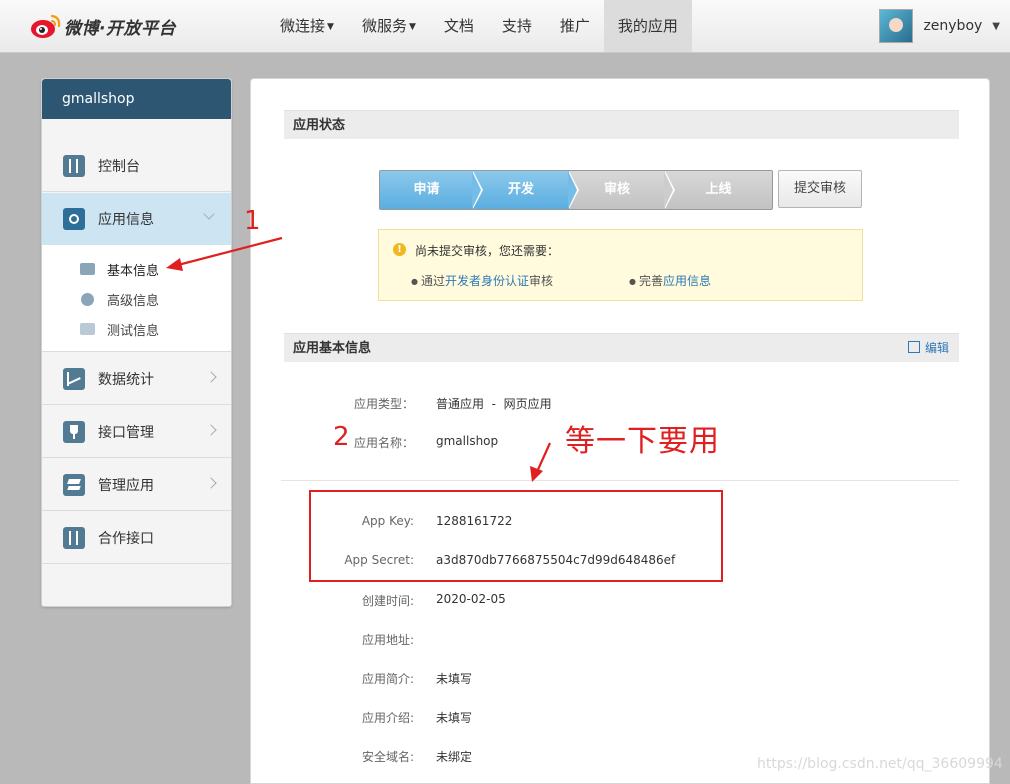 This screenshot has width=1010, height=784. I want to click on annotation-marker-1: 1, so click(252, 221).